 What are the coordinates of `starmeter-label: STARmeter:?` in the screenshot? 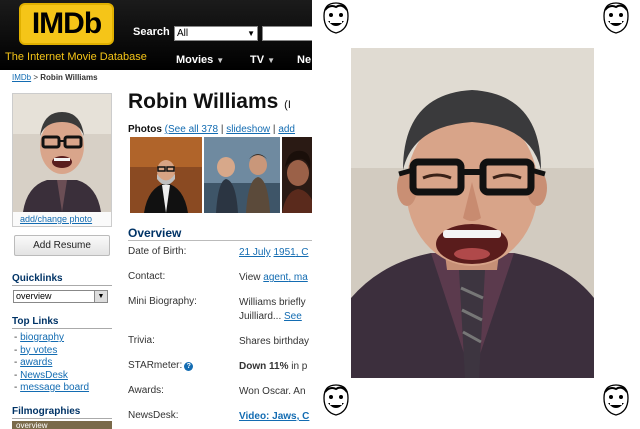 It's located at (161, 365).